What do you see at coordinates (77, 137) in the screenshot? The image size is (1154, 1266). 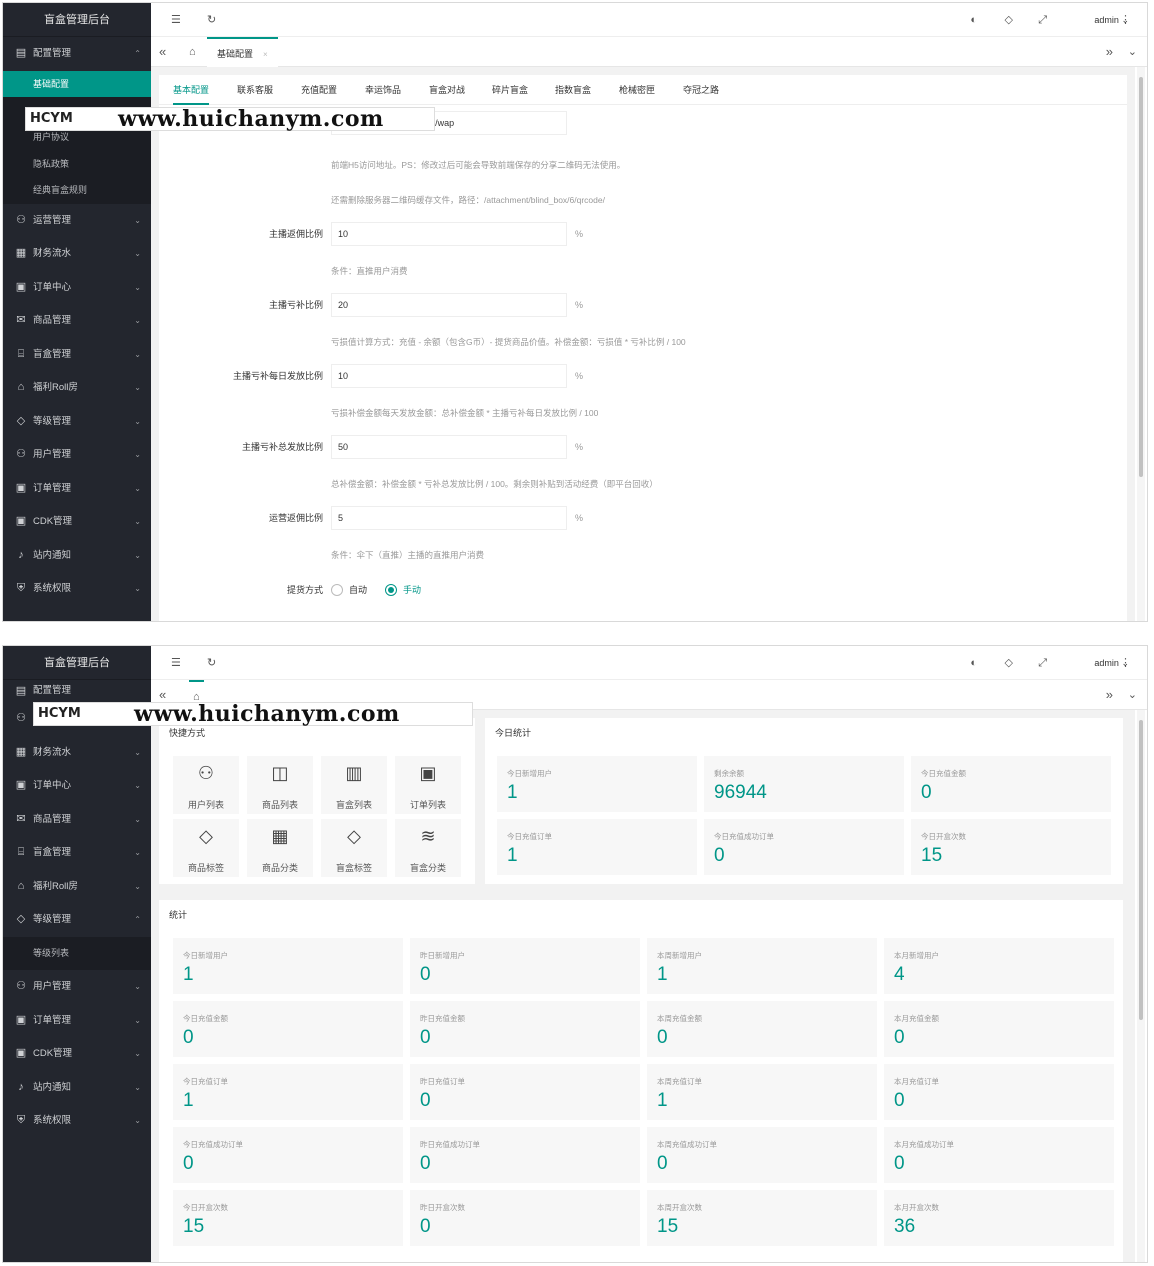 I see `config-submenu: 基础配置 用户协议 隐私政策 经典盲盒规则` at bounding box center [77, 137].